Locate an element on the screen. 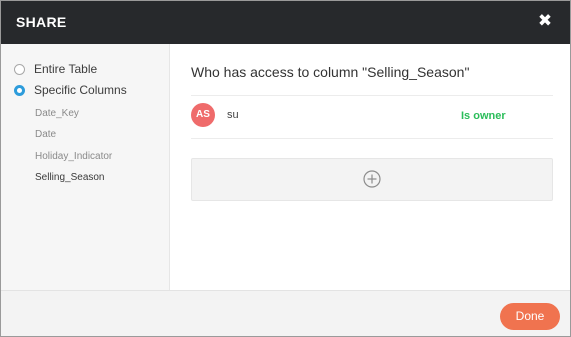 The height and width of the screenshot is (337, 571). radio-entire-table: Entire Table is located at coordinates (55, 69).